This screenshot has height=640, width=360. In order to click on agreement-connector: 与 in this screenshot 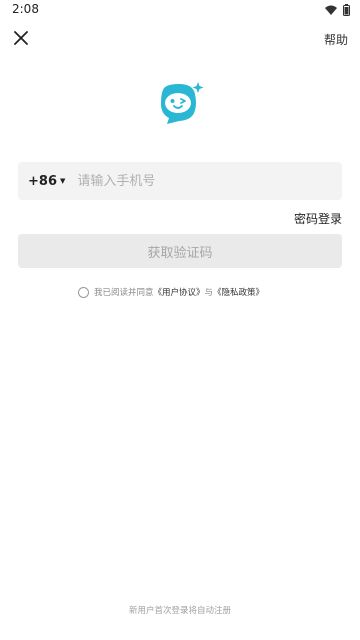, I will do `click(209, 293)`.